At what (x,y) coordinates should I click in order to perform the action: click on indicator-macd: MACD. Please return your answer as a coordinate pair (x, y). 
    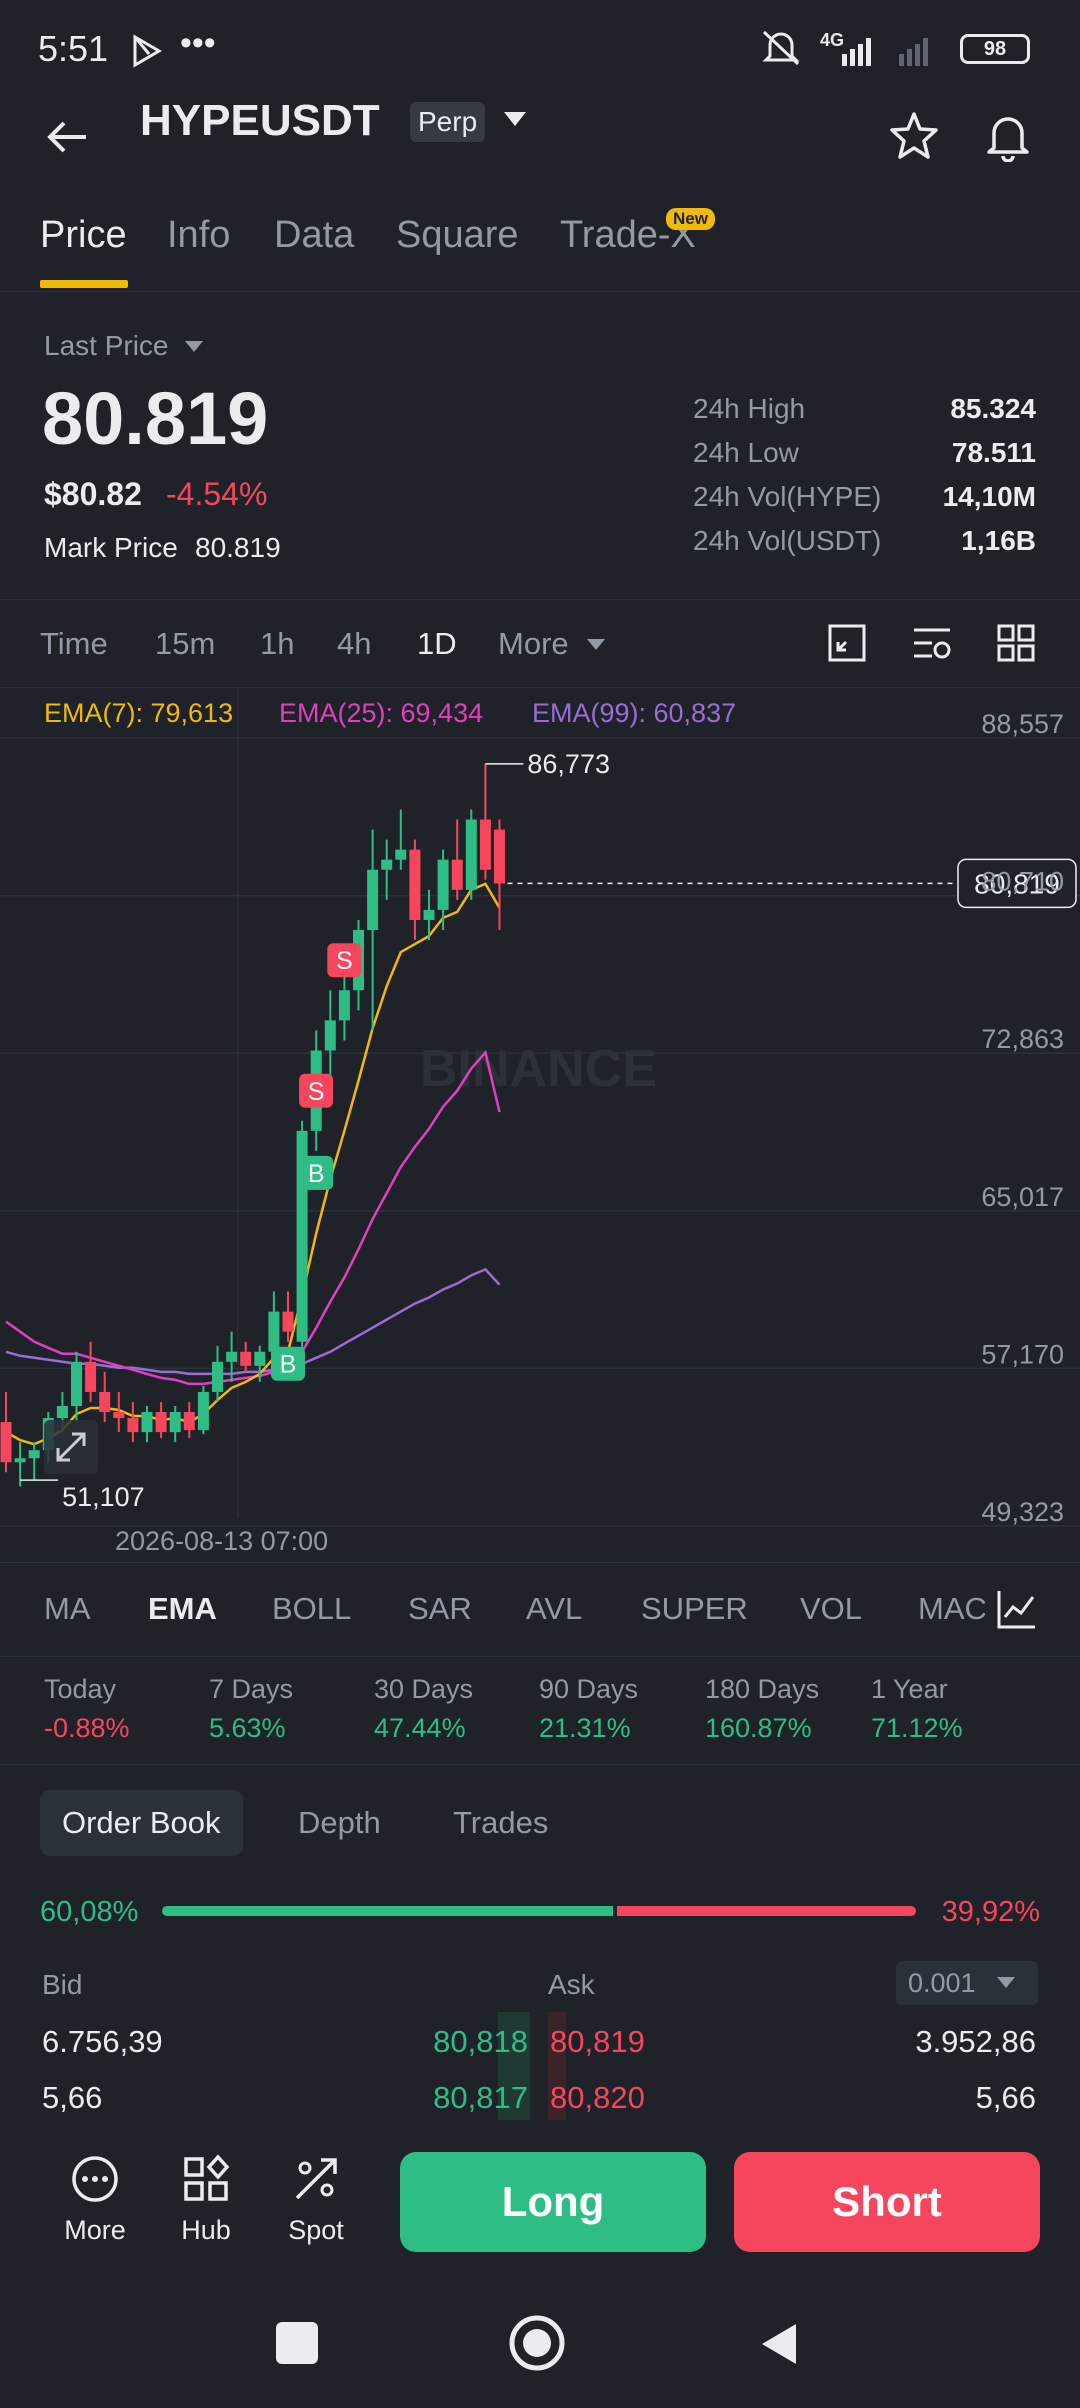
    Looking at the image, I should click on (953, 1609).